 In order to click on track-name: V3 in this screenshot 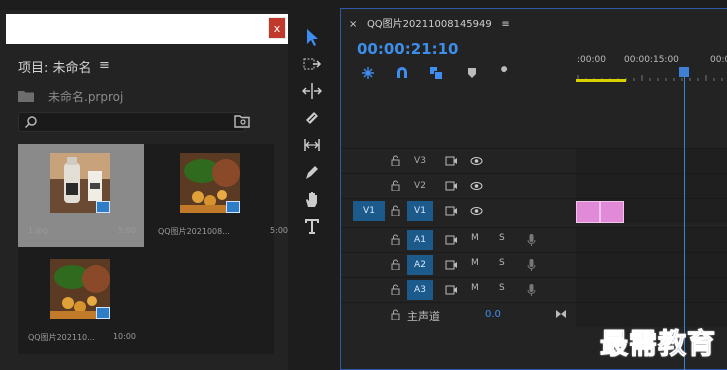, I will do `click(420, 161)`.